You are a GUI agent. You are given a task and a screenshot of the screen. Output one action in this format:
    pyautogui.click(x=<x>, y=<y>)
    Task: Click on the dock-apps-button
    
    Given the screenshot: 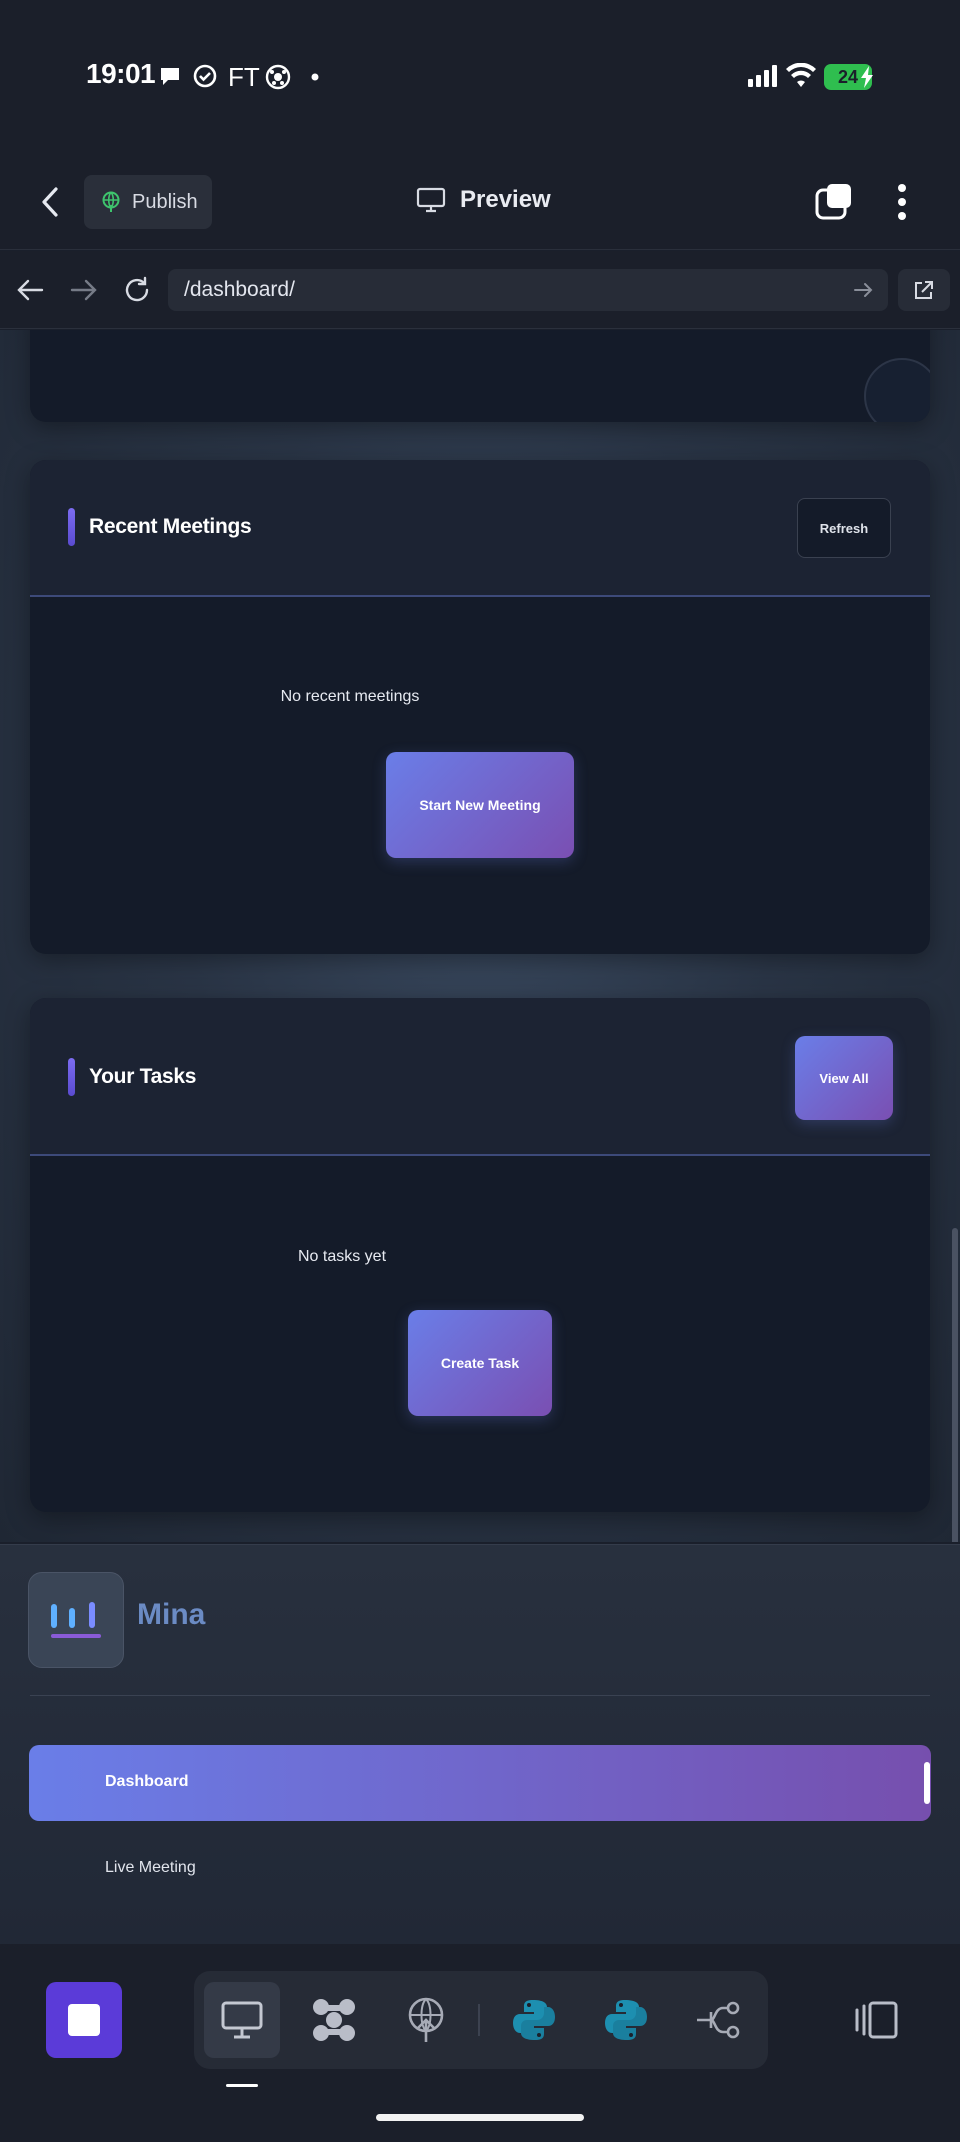 What is the action you would take?
    pyautogui.click(x=334, y=2020)
    